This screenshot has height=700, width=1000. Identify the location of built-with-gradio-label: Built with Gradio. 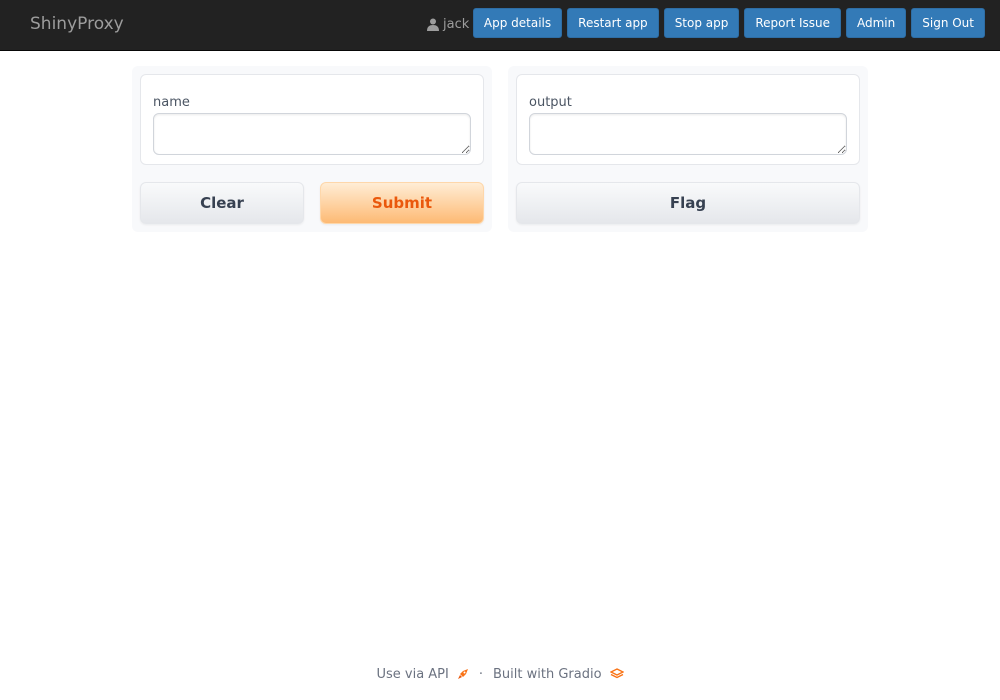
(547, 674).